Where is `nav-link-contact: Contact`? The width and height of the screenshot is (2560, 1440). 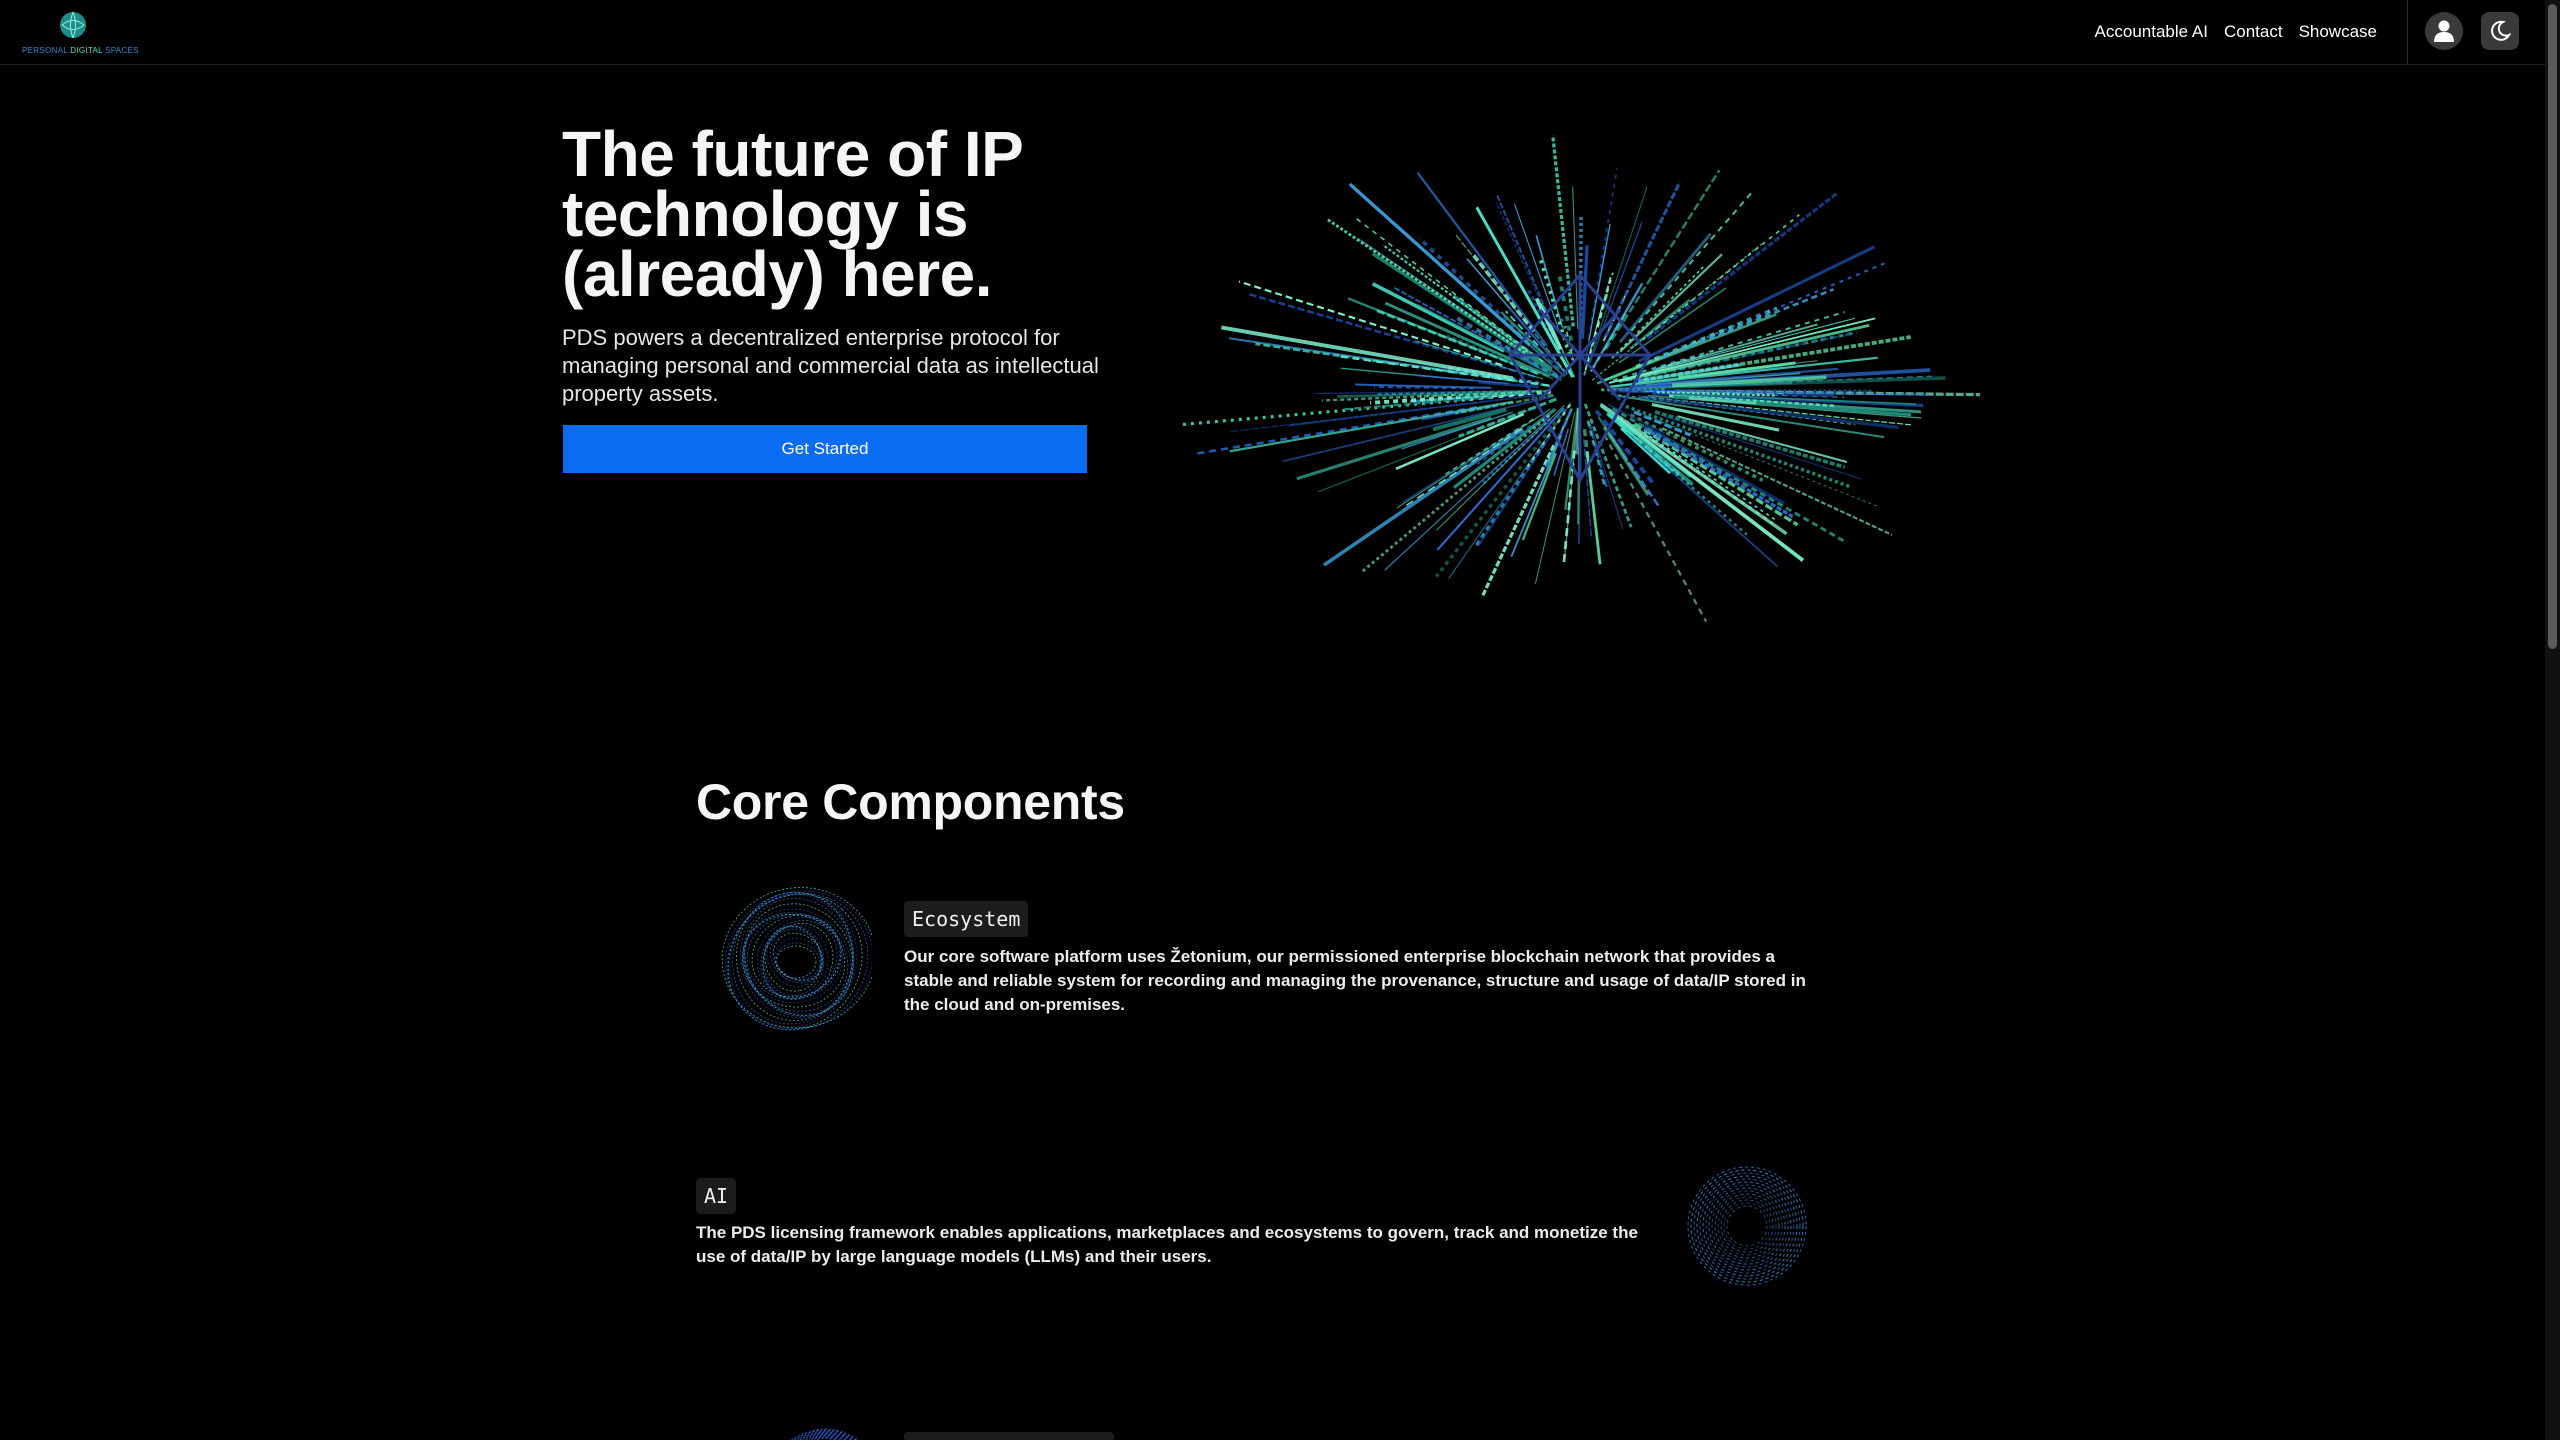 nav-link-contact: Contact is located at coordinates (2253, 32).